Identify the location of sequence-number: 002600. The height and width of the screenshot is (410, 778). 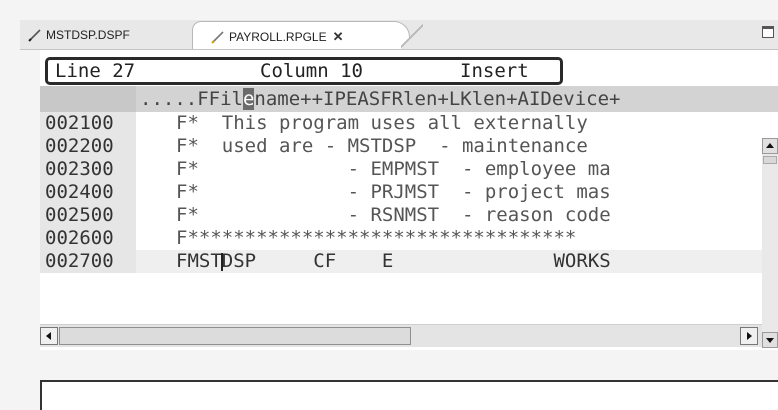
(88, 238).